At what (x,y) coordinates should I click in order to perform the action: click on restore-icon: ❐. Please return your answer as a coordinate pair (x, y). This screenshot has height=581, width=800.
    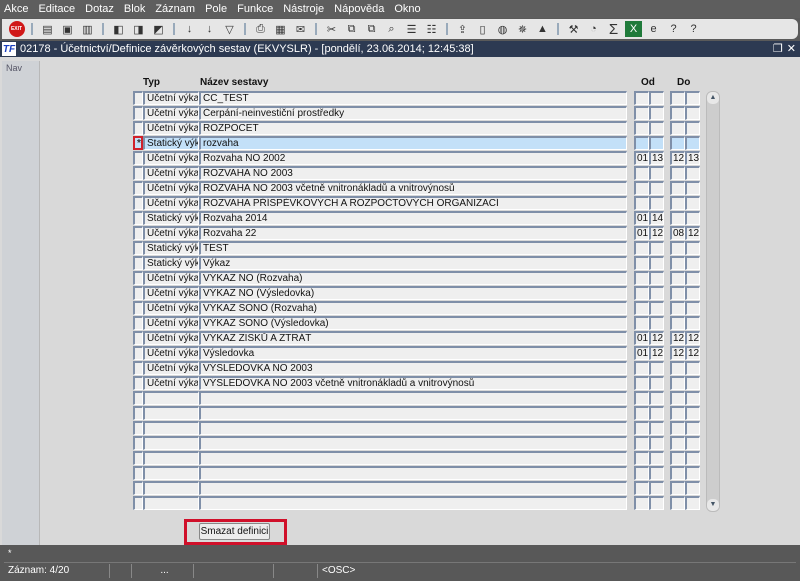
    Looking at the image, I should click on (778, 48).